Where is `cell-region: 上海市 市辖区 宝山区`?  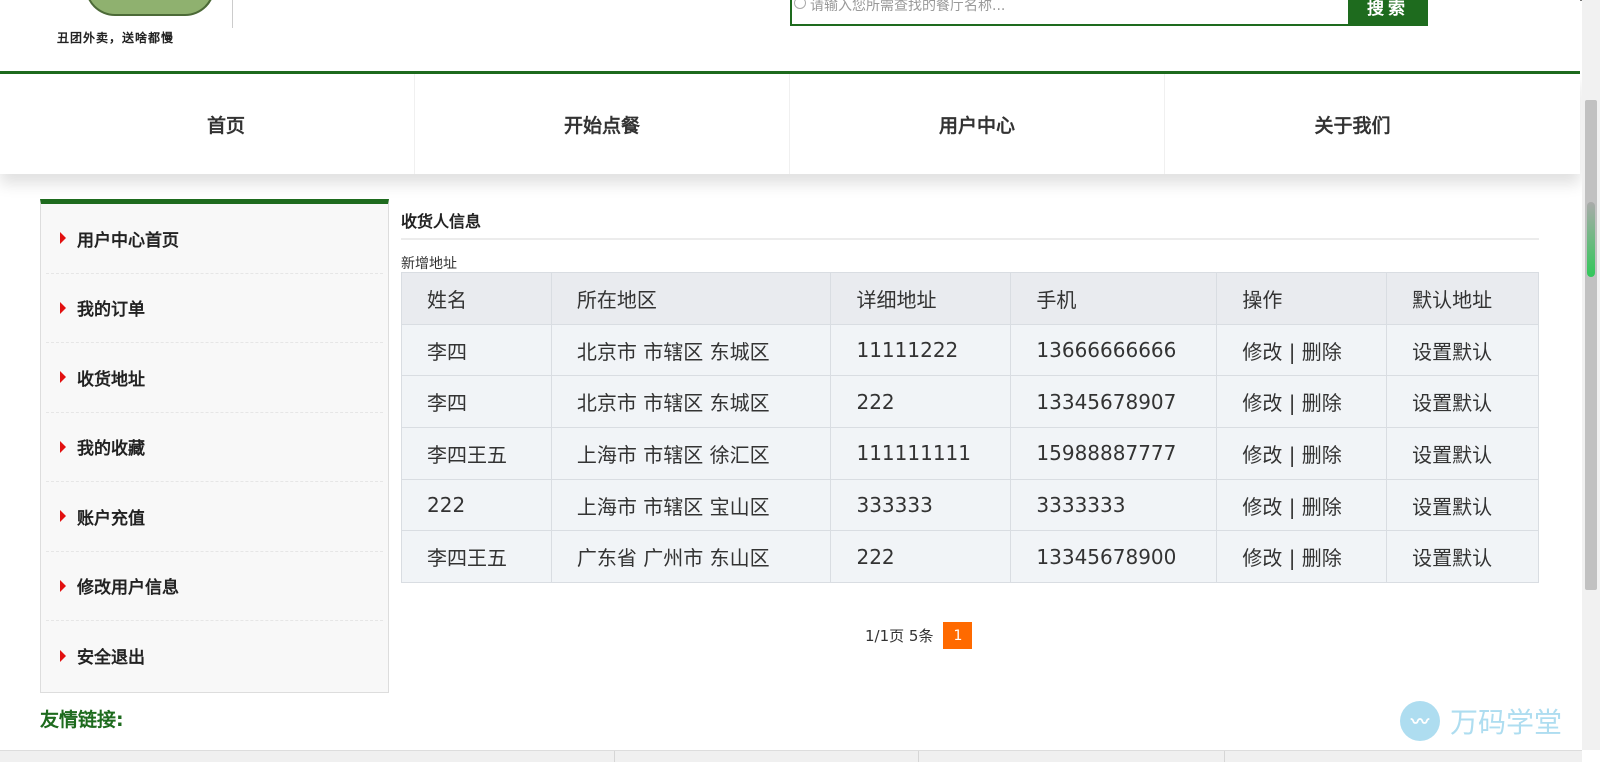 cell-region: 上海市 市辖区 宝山区 is located at coordinates (691, 505).